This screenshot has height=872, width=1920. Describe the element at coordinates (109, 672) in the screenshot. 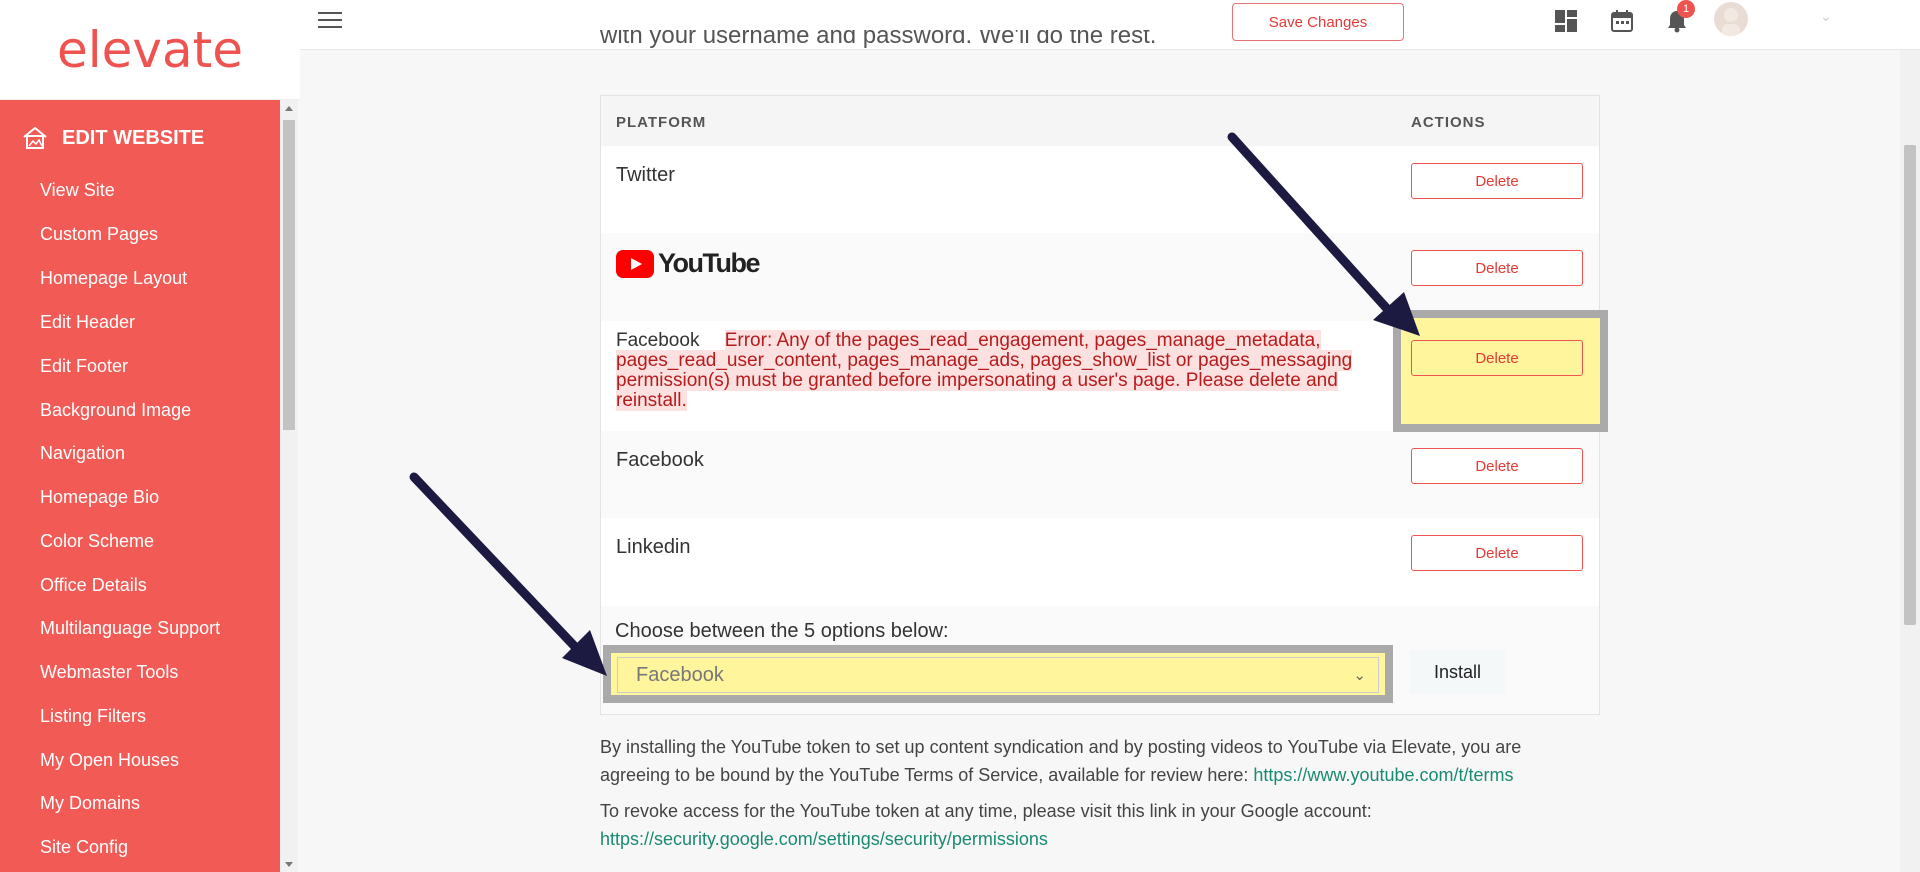

I see `sidebar-item-webmaster-tools: Webmaster Tools` at that location.